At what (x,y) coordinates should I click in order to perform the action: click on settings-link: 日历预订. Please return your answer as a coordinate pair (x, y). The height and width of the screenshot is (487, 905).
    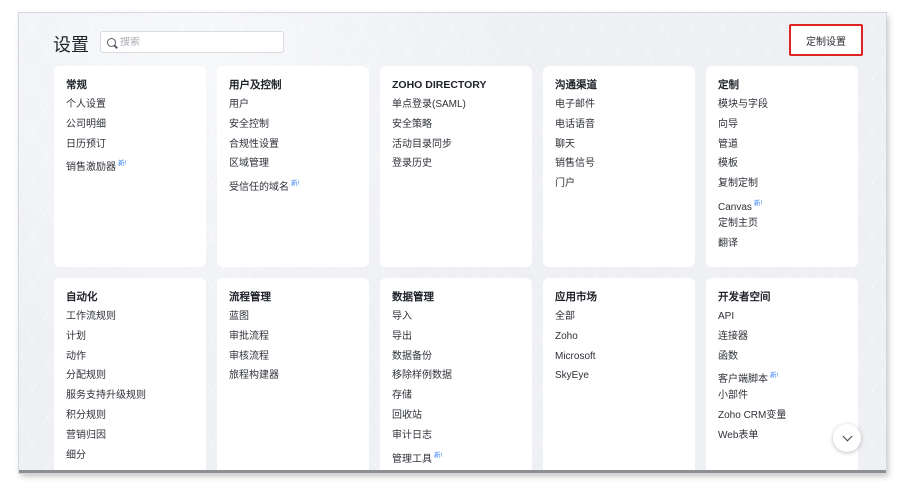
    Looking at the image, I should click on (136, 149).